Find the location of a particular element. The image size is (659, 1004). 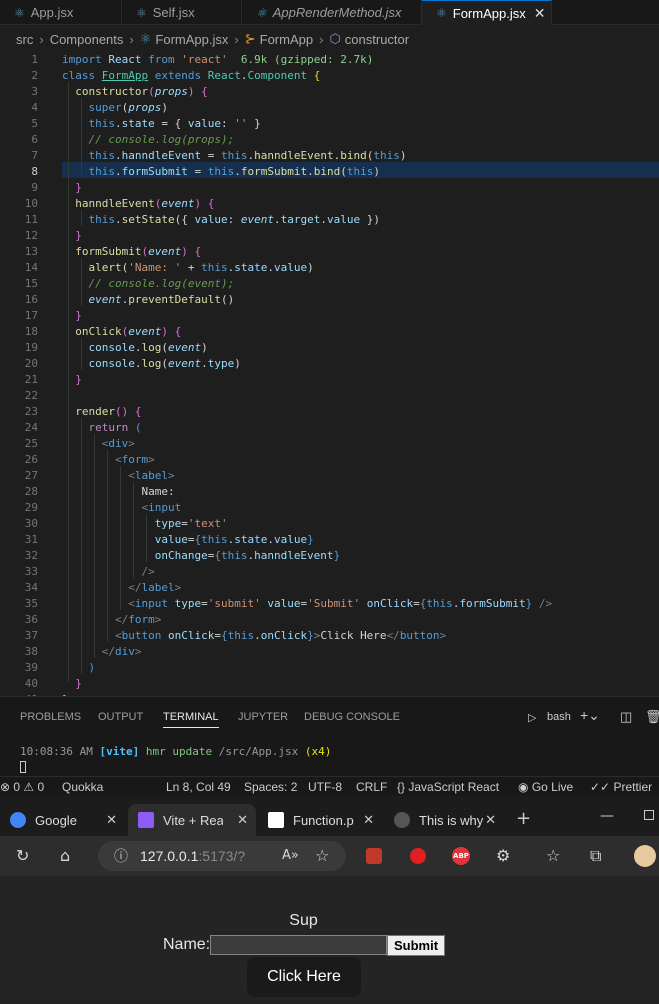

line-number: 12 is located at coordinates (31, 235).